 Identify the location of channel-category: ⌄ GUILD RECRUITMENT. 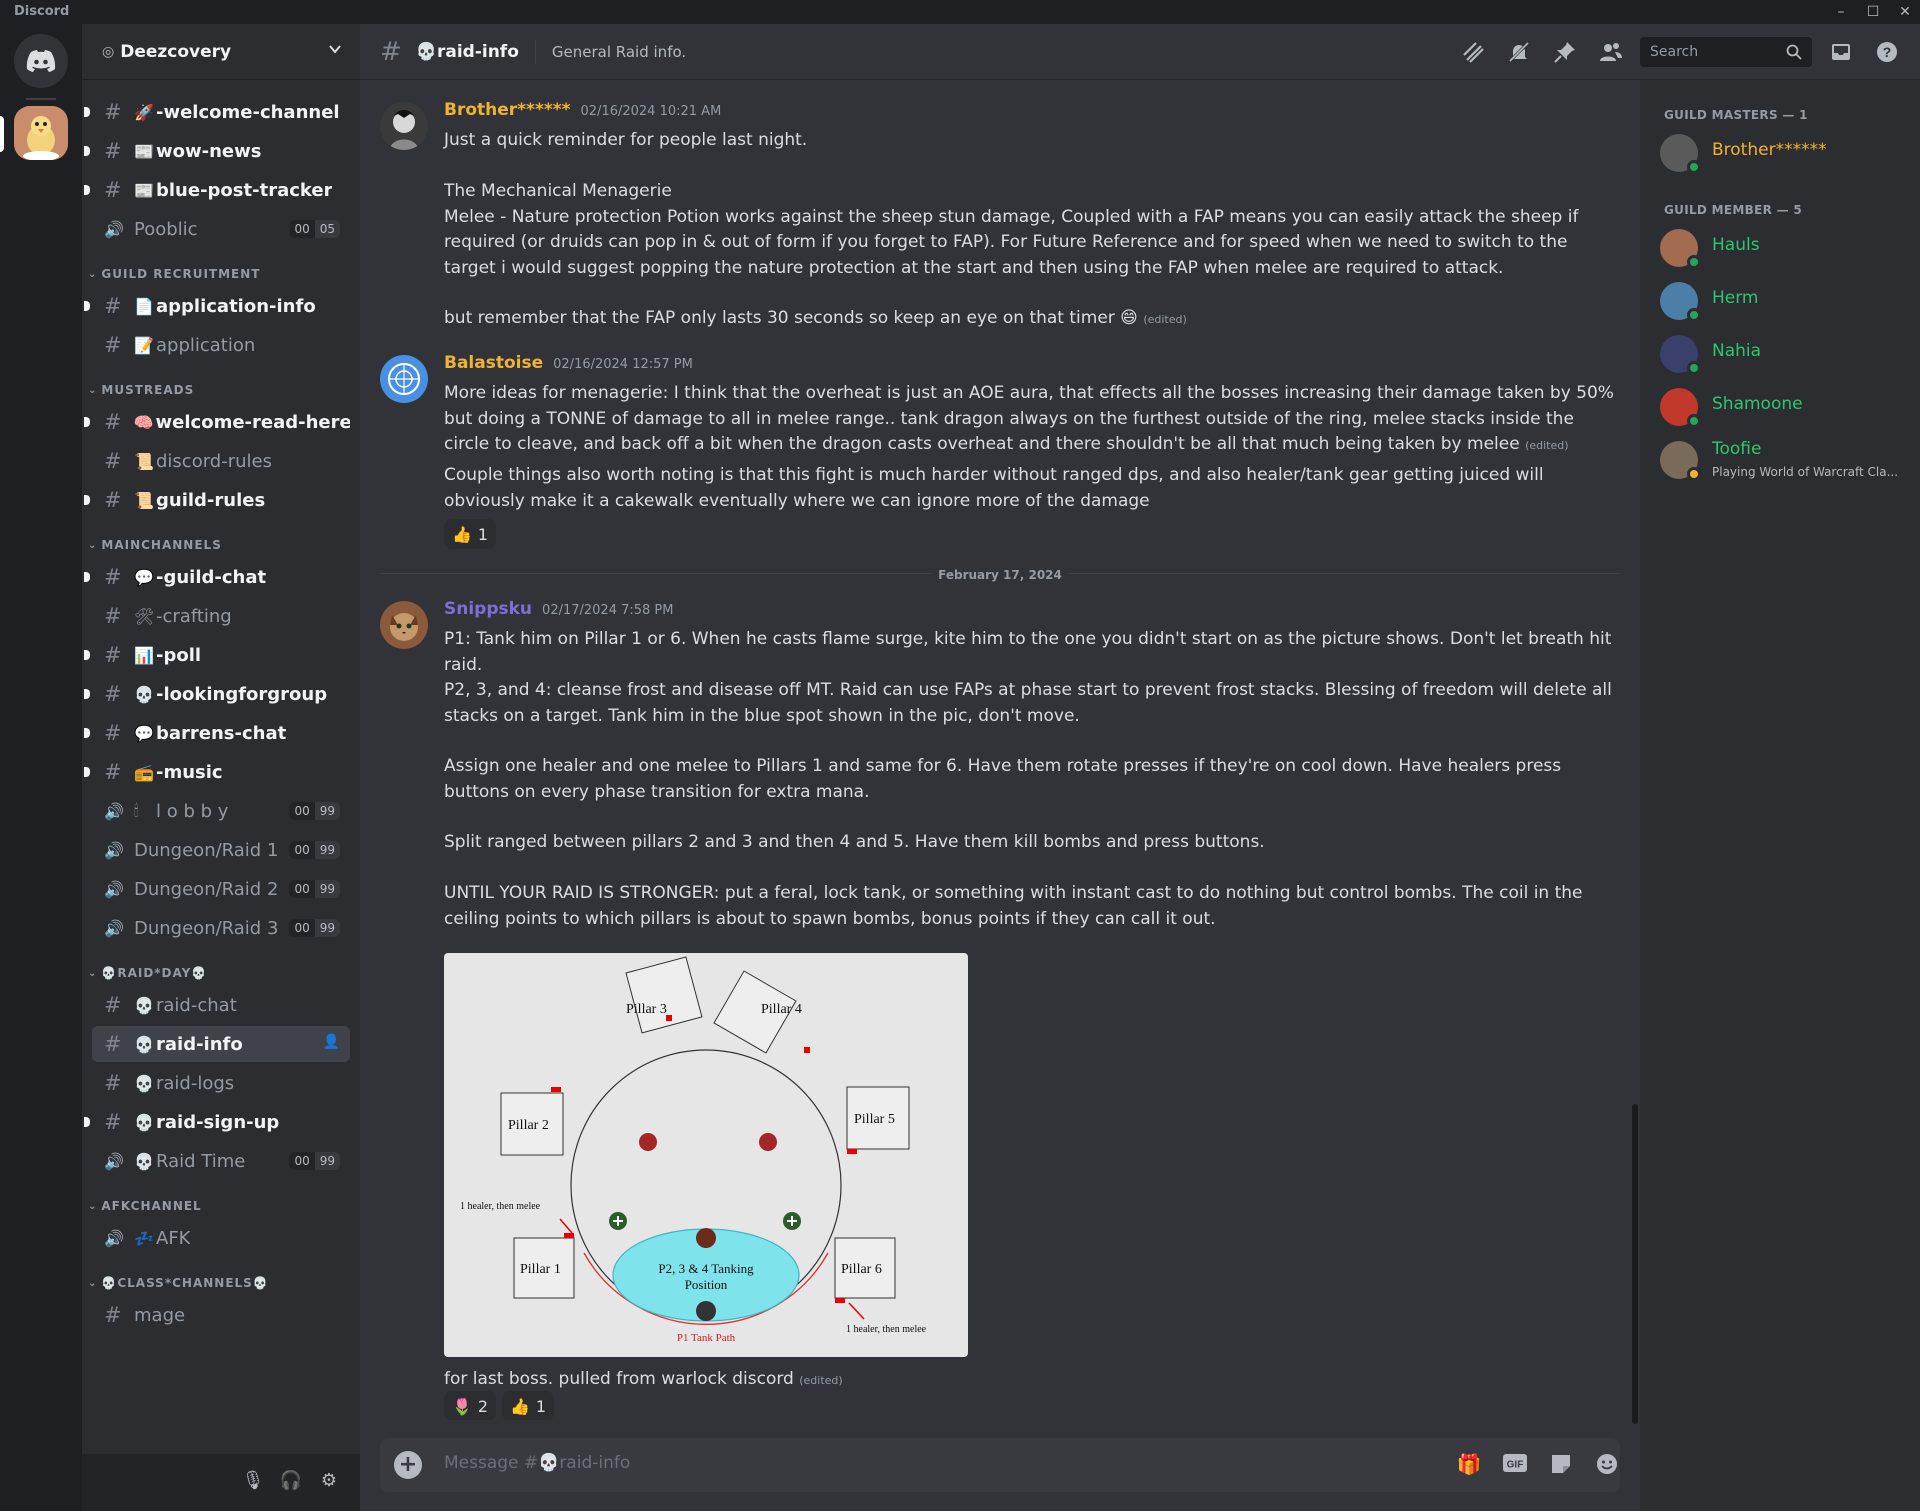
(174, 274).